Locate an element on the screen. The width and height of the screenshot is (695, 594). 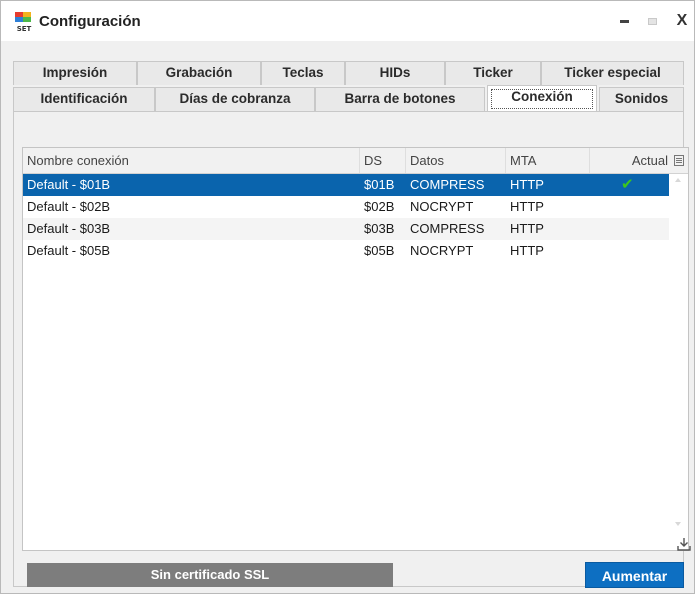
cell-ds: $03B is located at coordinates (379, 228).